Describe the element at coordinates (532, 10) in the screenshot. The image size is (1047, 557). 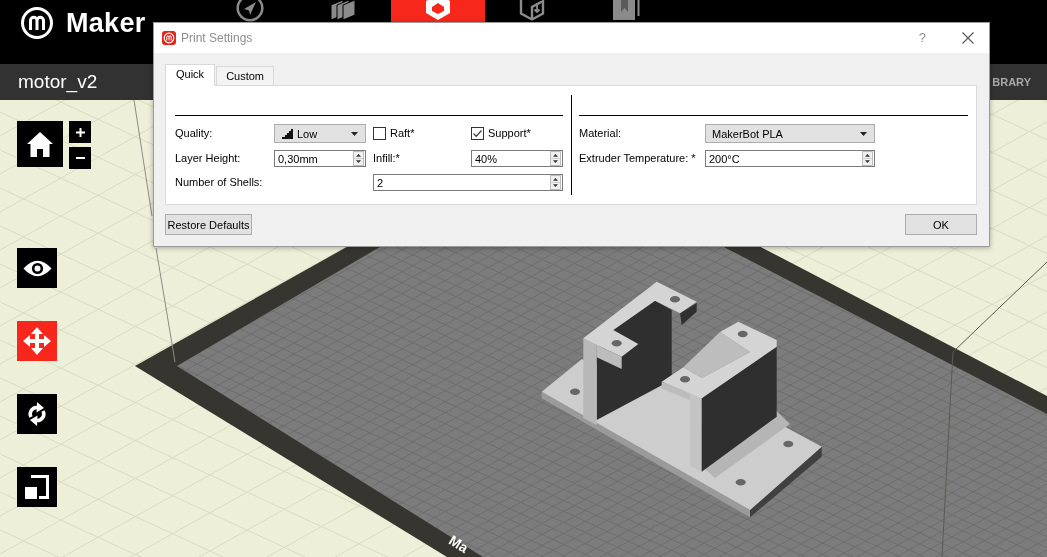
I see `box-arrow-icon` at that location.